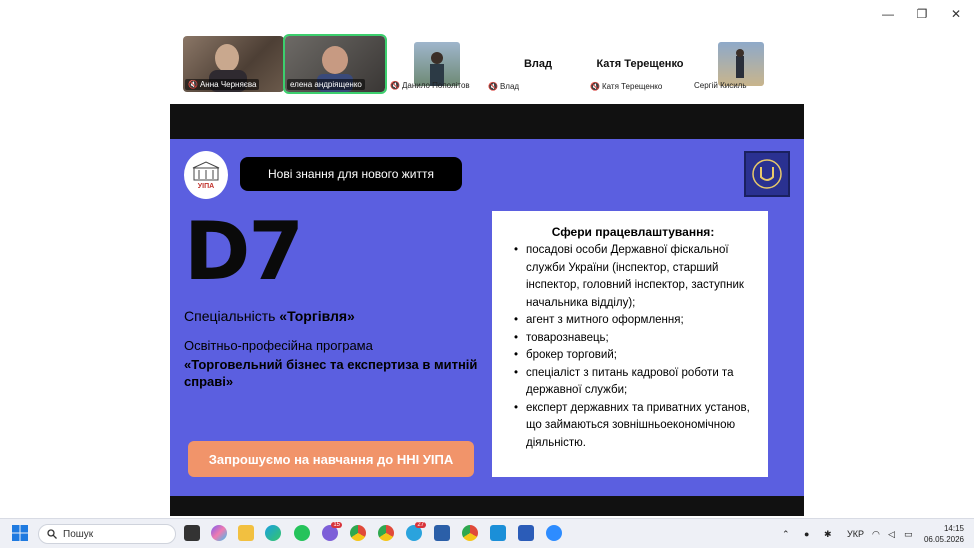 The width and height of the screenshot is (974, 548). Describe the element at coordinates (888, 14) in the screenshot. I see `minimize-button: —` at that location.